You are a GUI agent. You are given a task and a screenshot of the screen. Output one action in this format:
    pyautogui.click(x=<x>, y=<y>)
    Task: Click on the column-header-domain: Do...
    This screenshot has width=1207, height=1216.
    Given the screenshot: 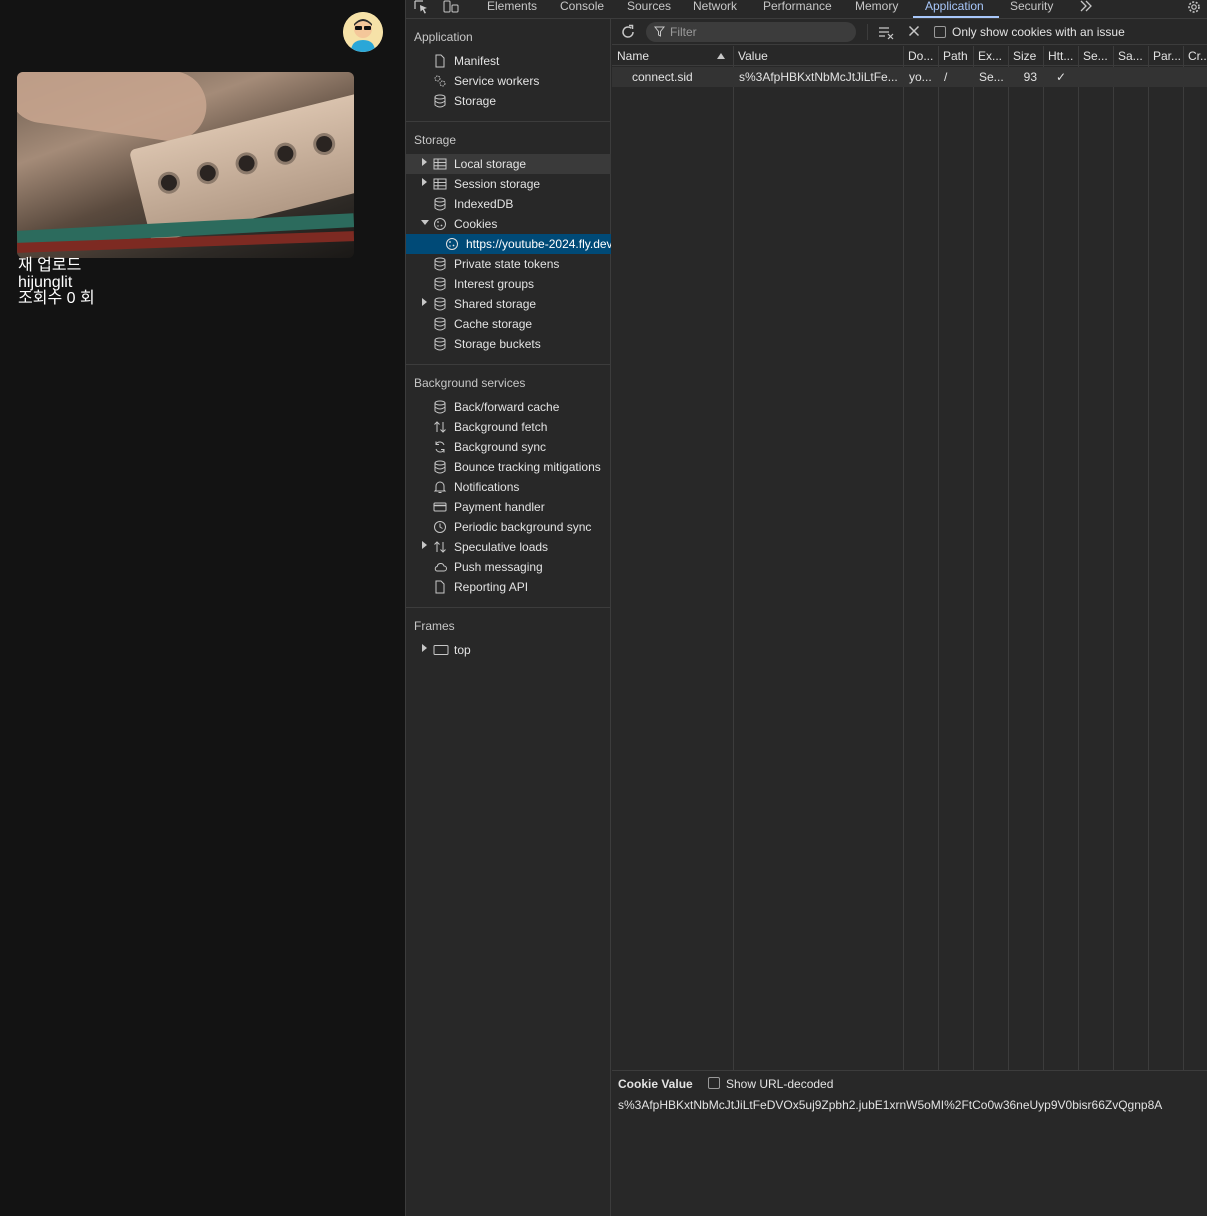 What is the action you would take?
    pyautogui.click(x=921, y=56)
    